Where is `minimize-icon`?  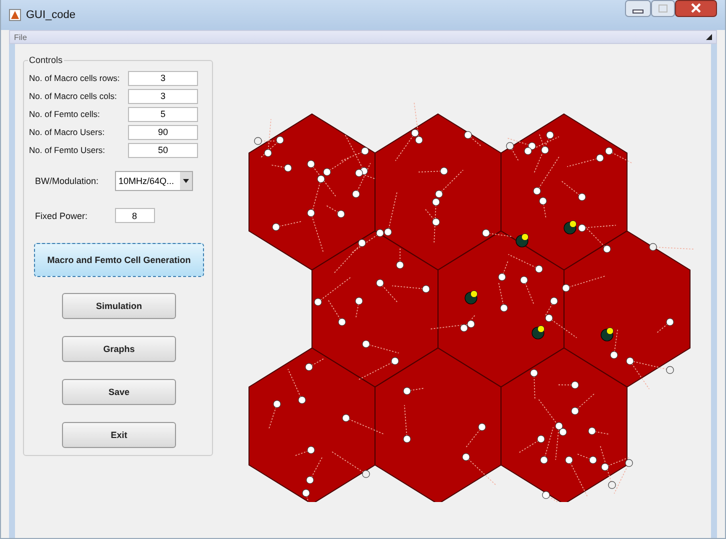
minimize-icon is located at coordinates (638, 8).